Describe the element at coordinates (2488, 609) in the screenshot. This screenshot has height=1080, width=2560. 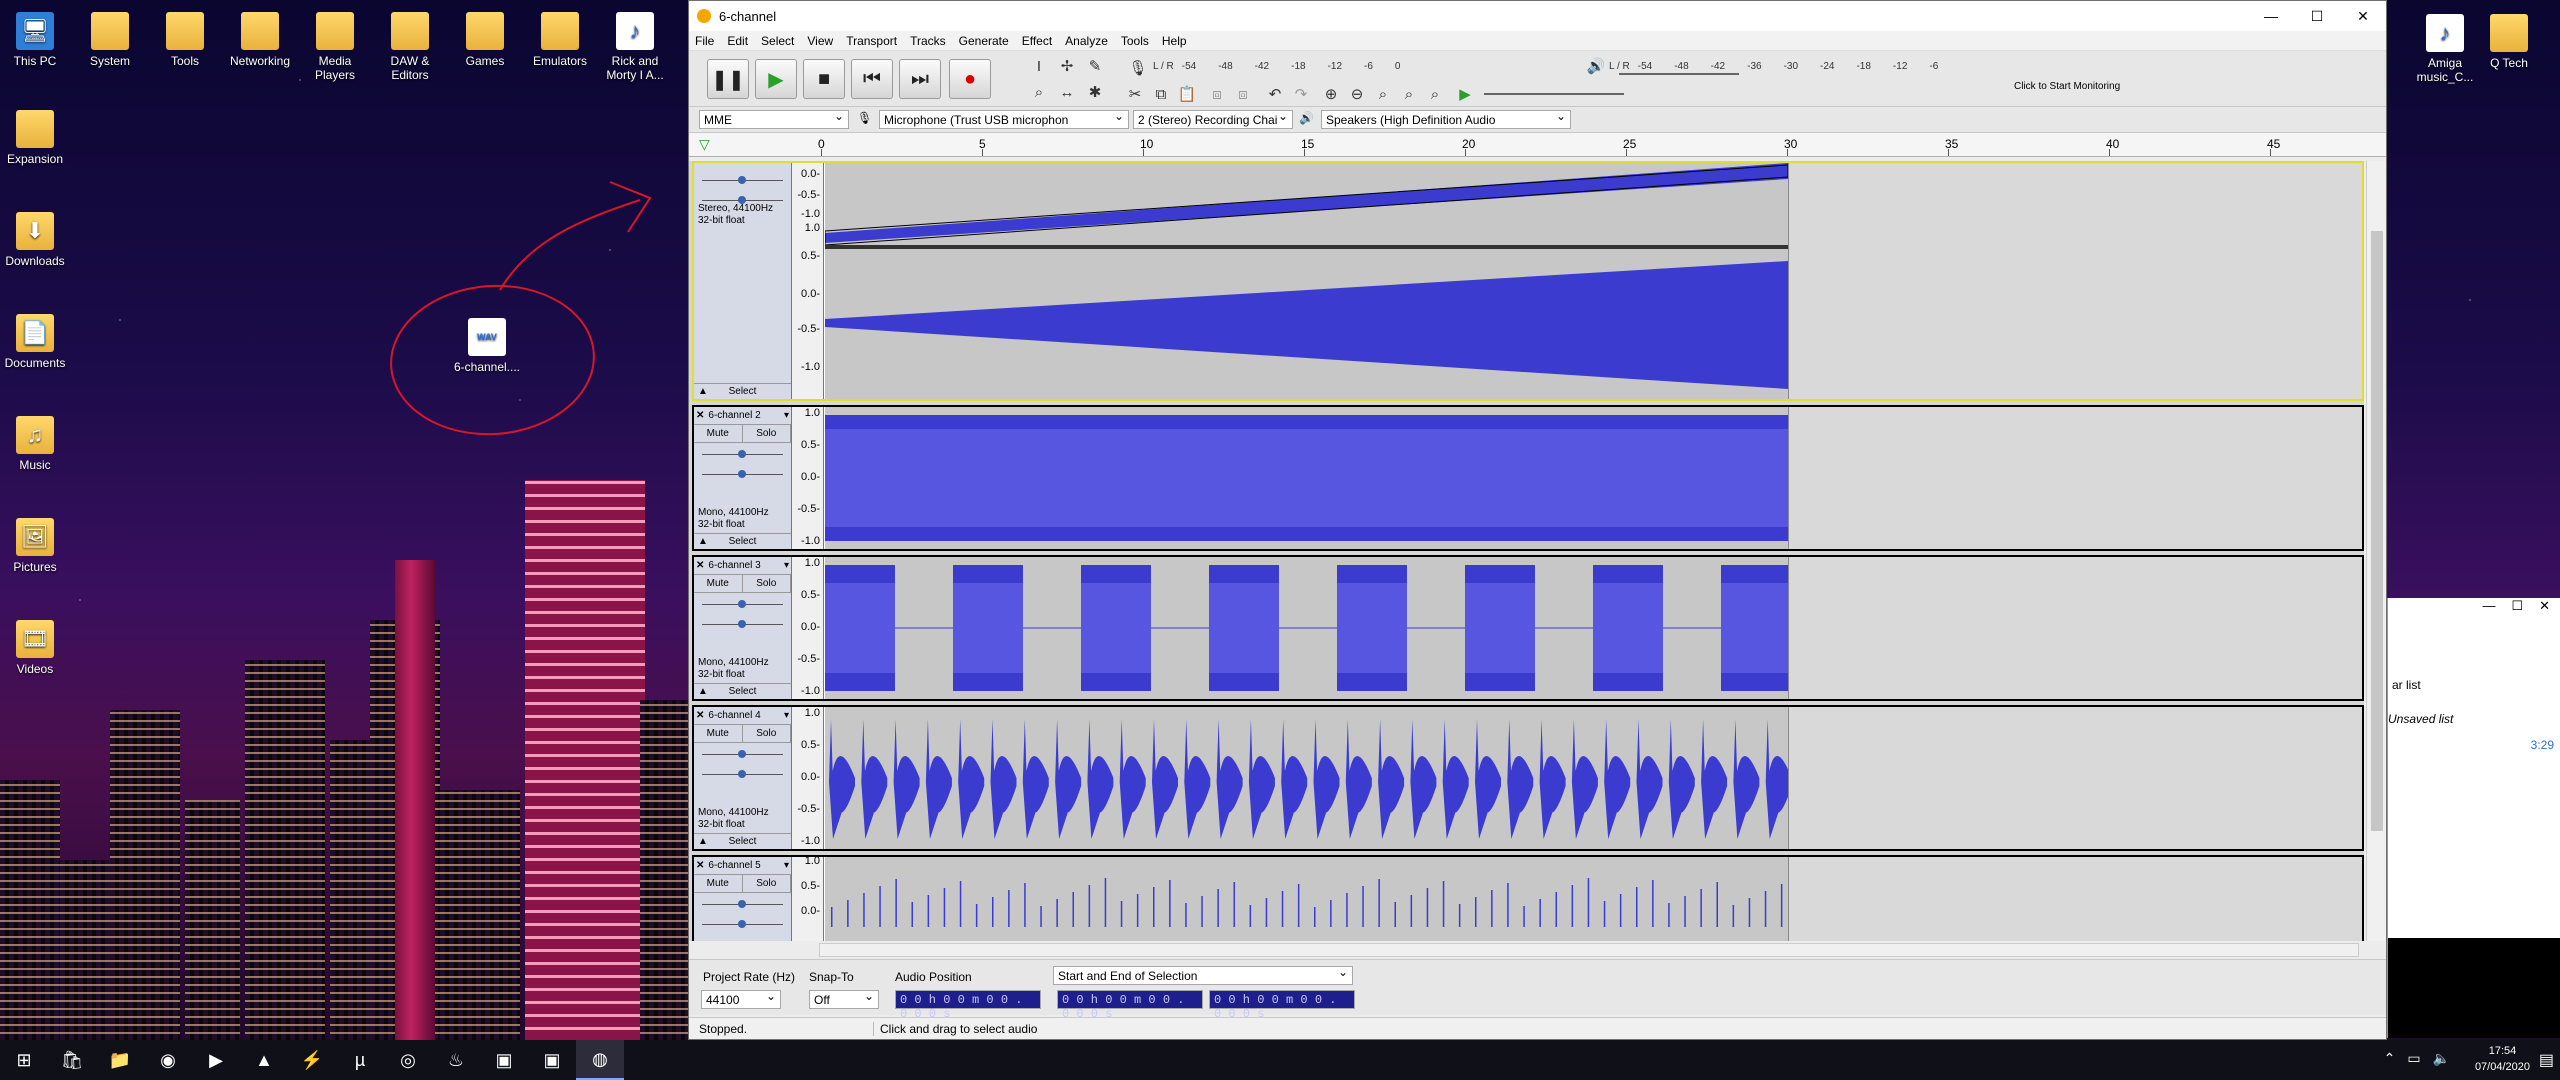
I see `minimize-button: —` at that location.